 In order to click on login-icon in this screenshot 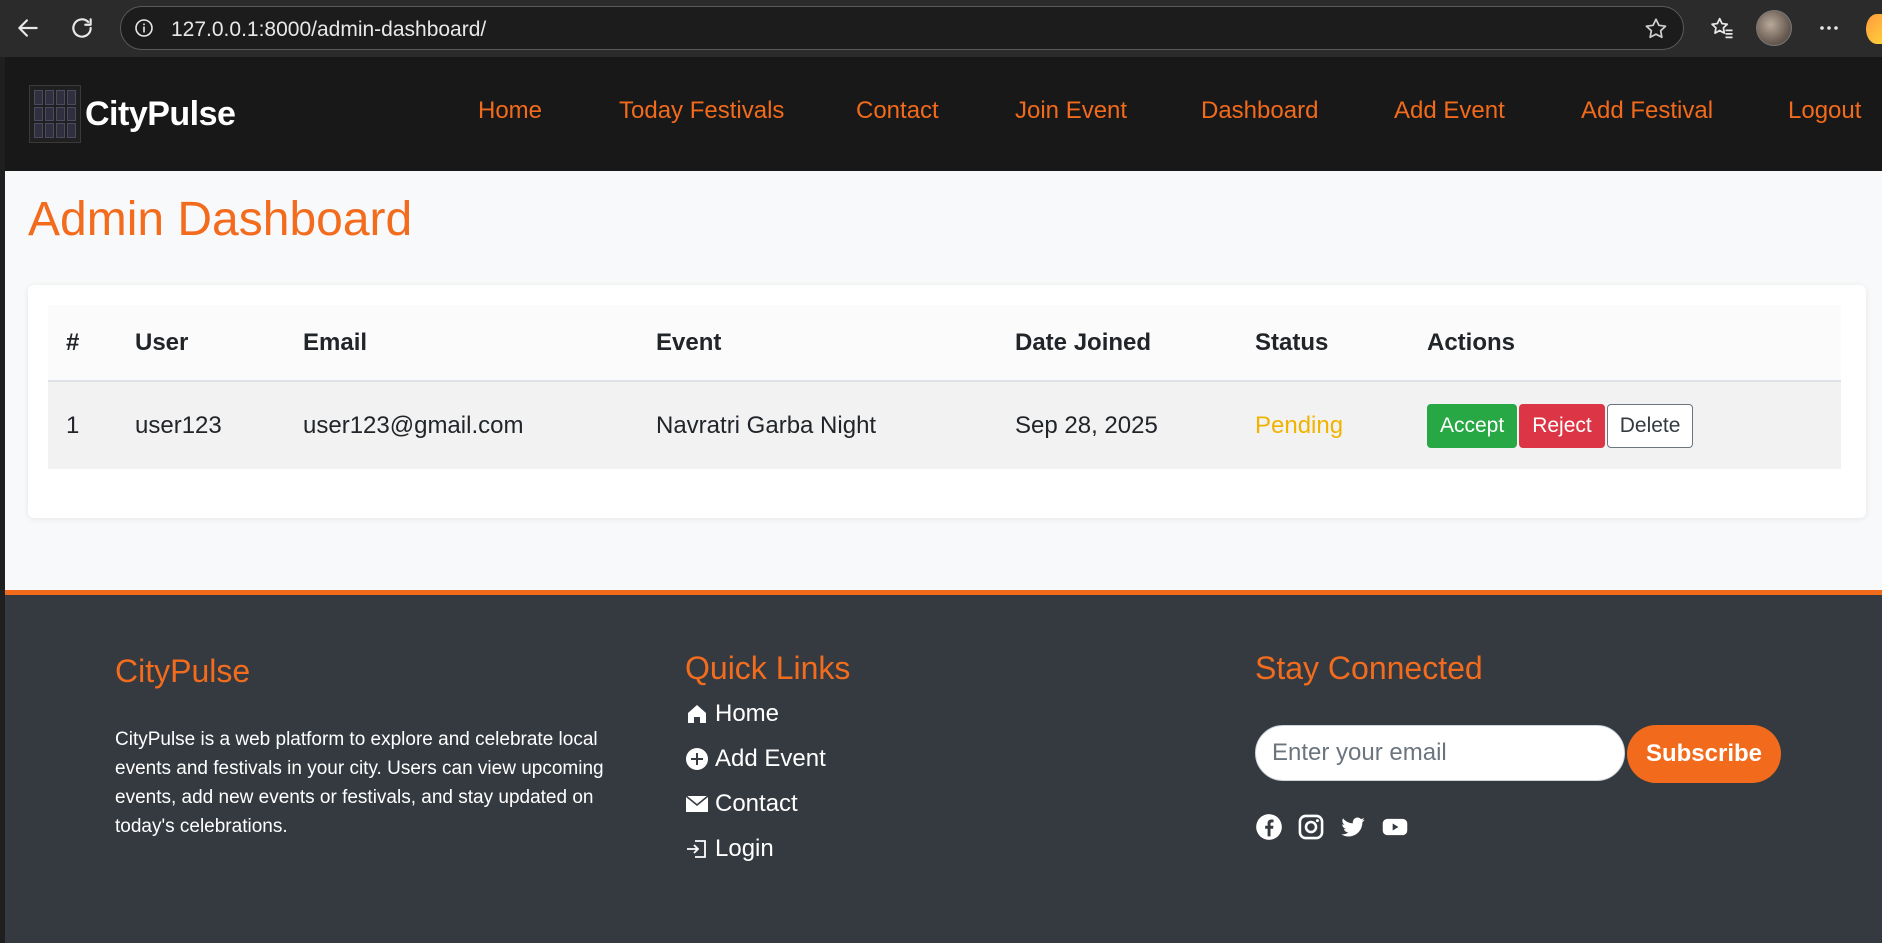, I will do `click(696, 849)`.